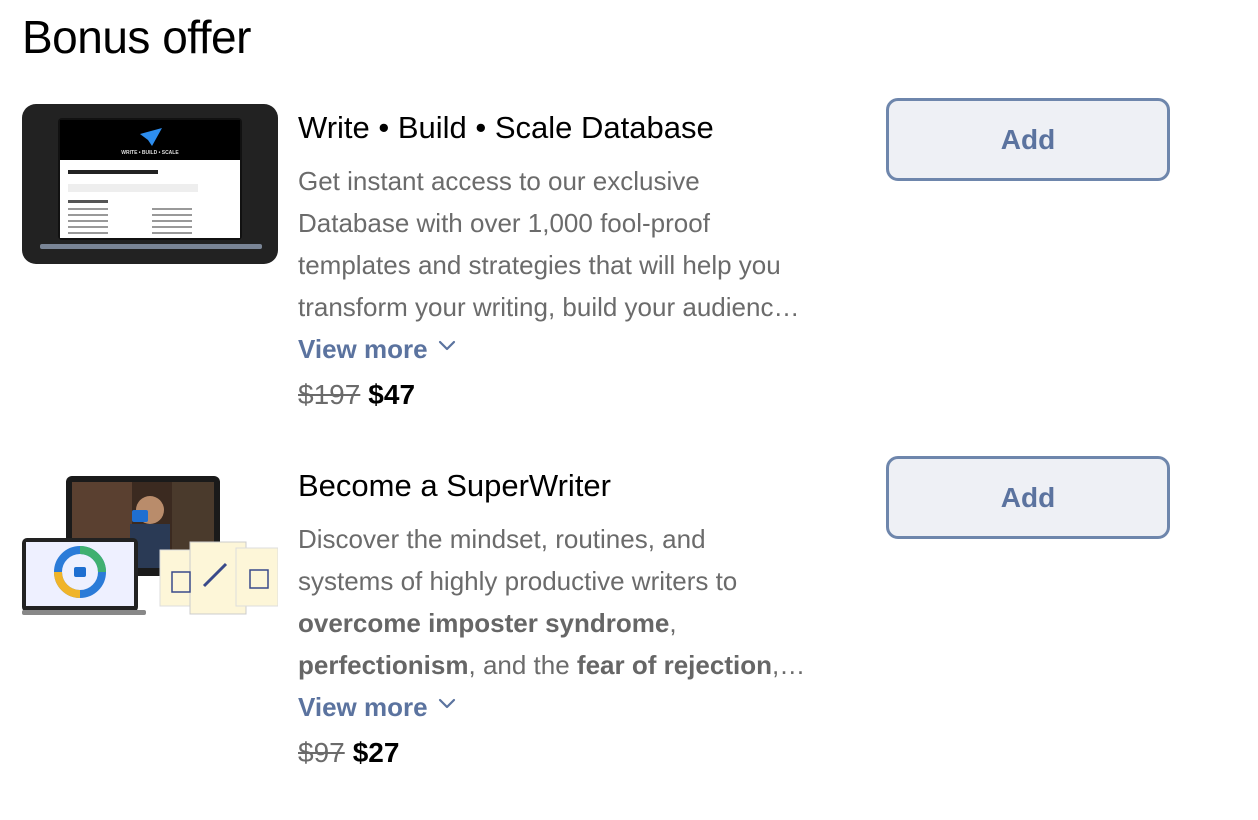  I want to click on thumbnail-caption: WRITE • BUILD • SCALE, so click(150, 153).